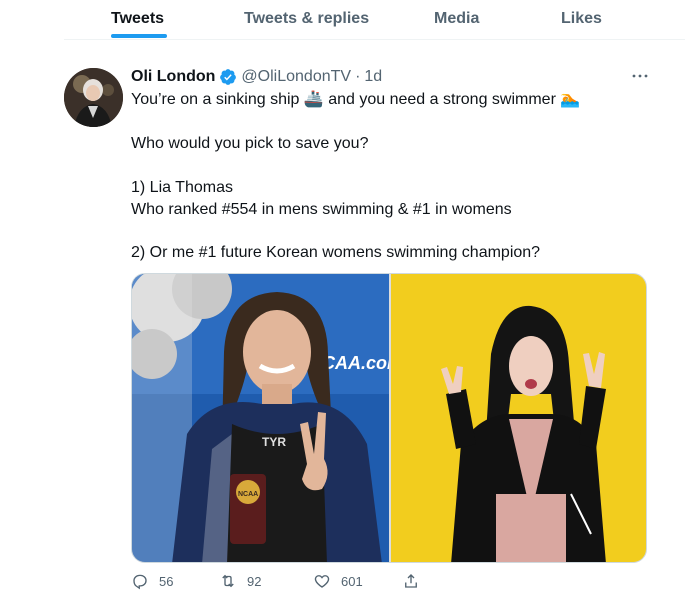 This screenshot has height=600, width=685. I want to click on tyr-logo-text: TYR, so click(274, 442).